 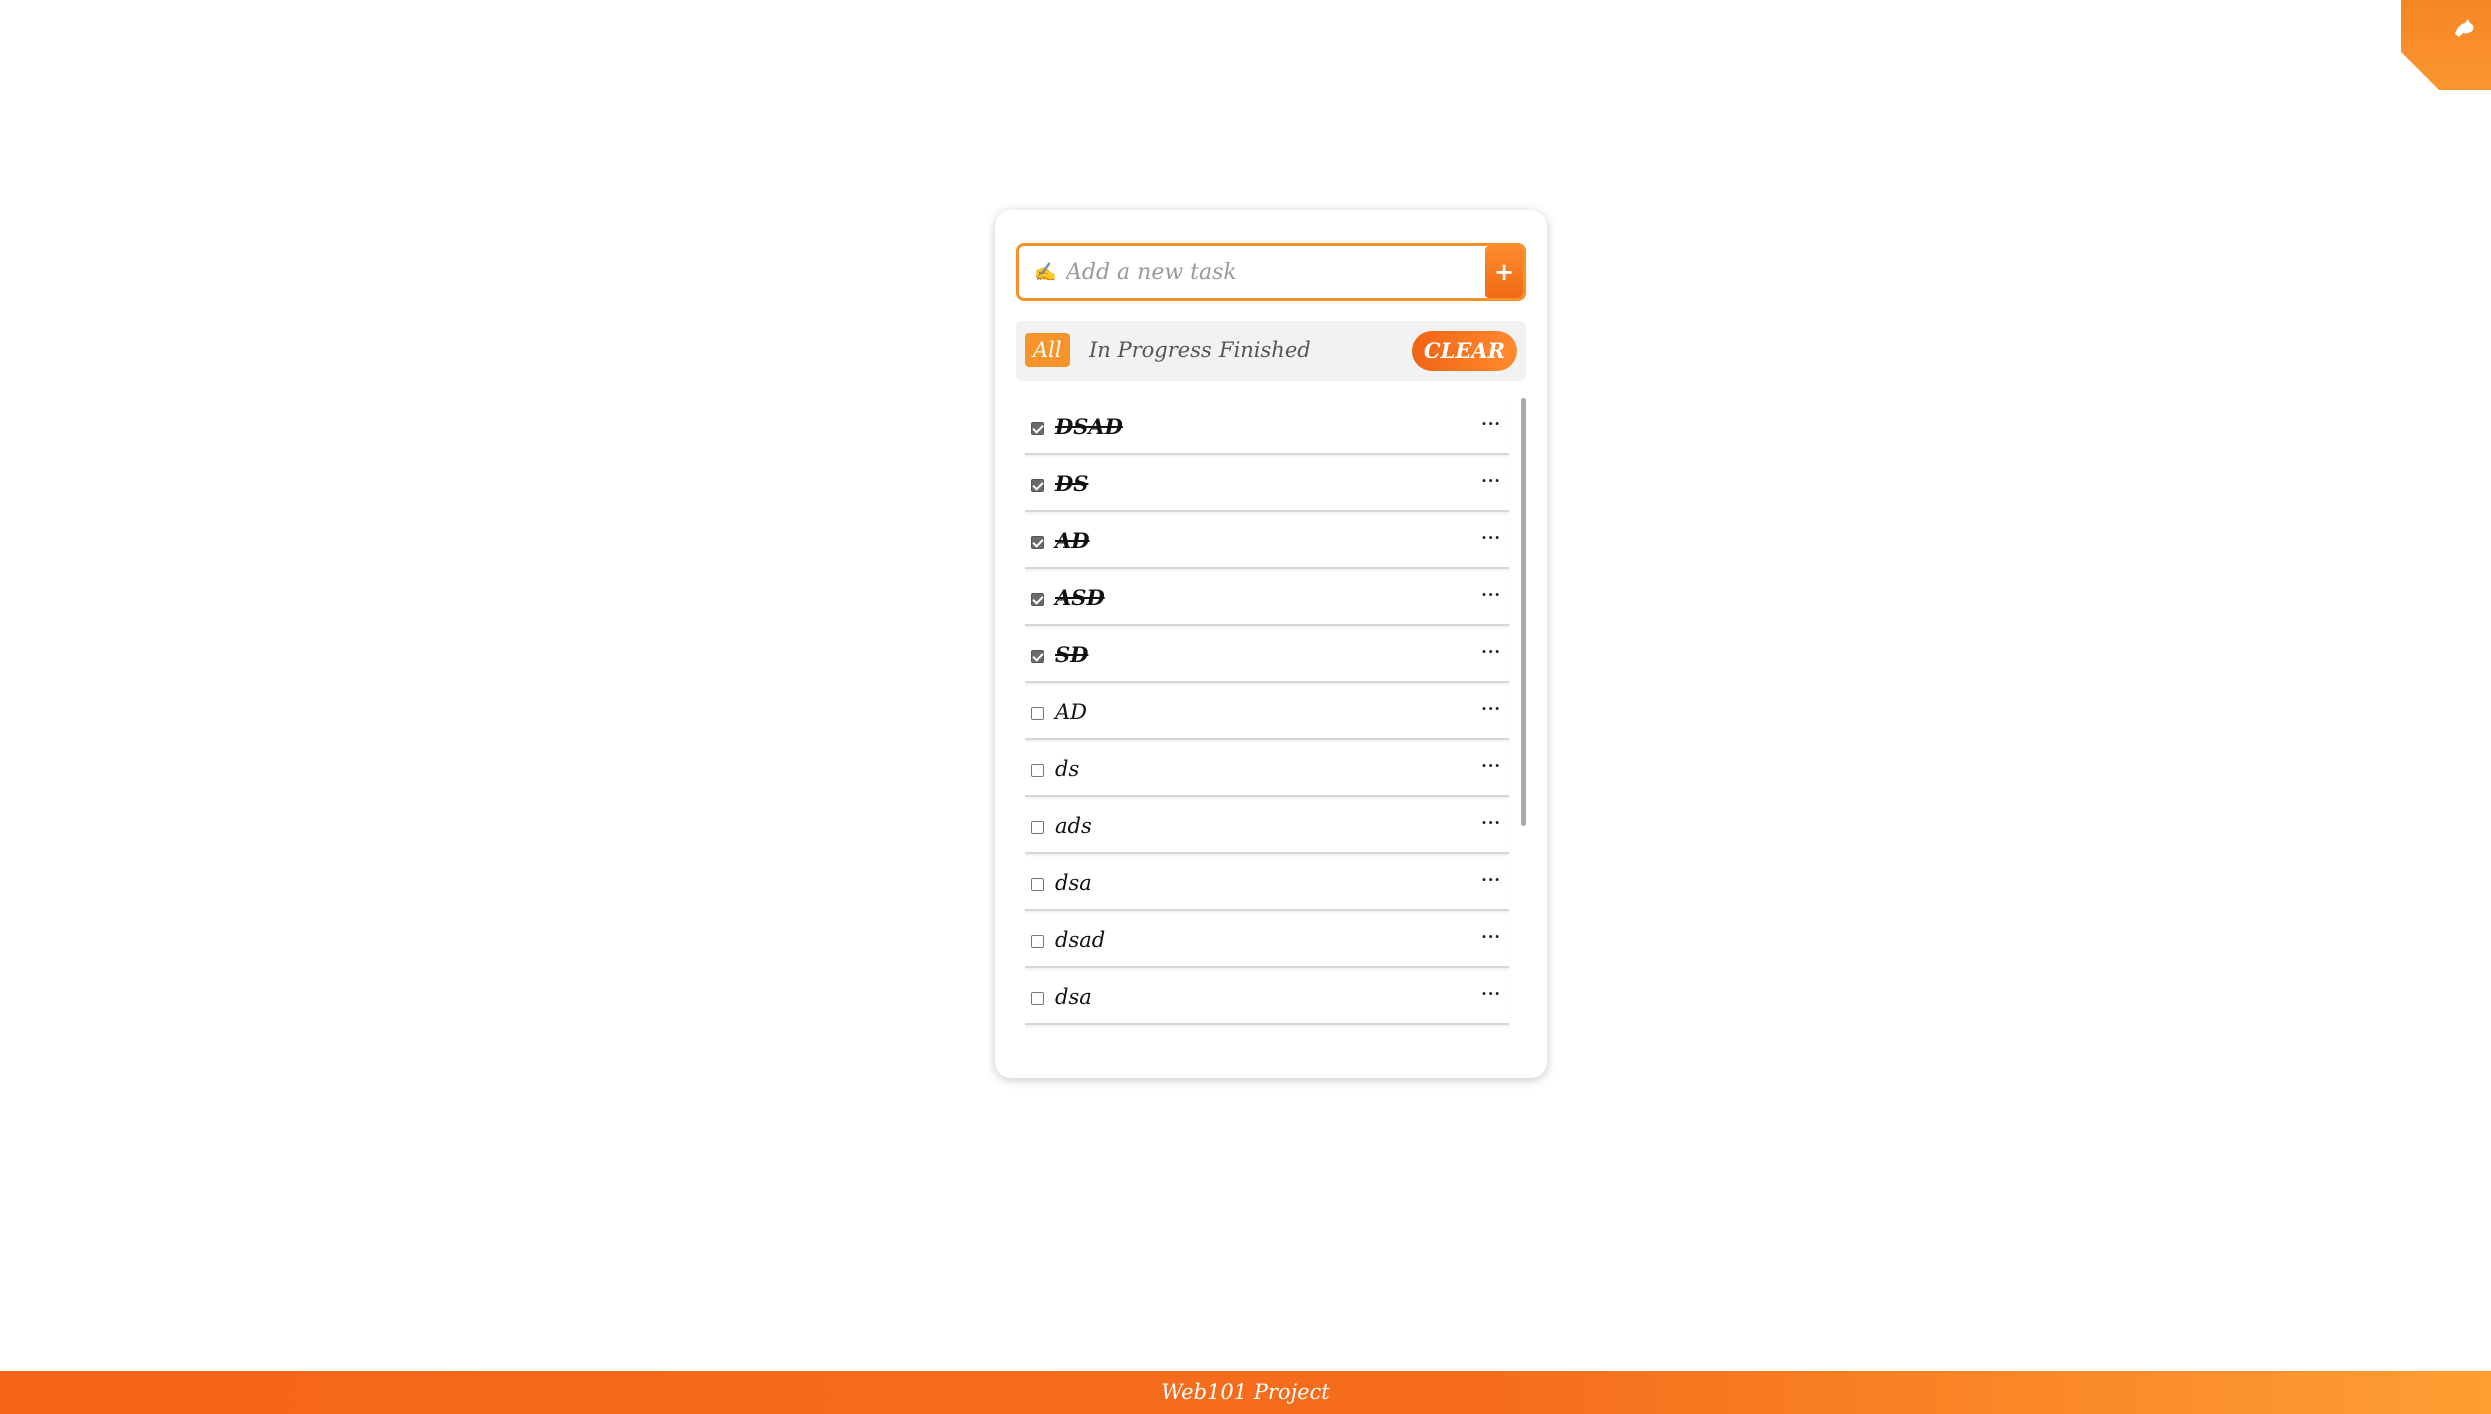 I want to click on add-task-button: +, so click(x=1504, y=272).